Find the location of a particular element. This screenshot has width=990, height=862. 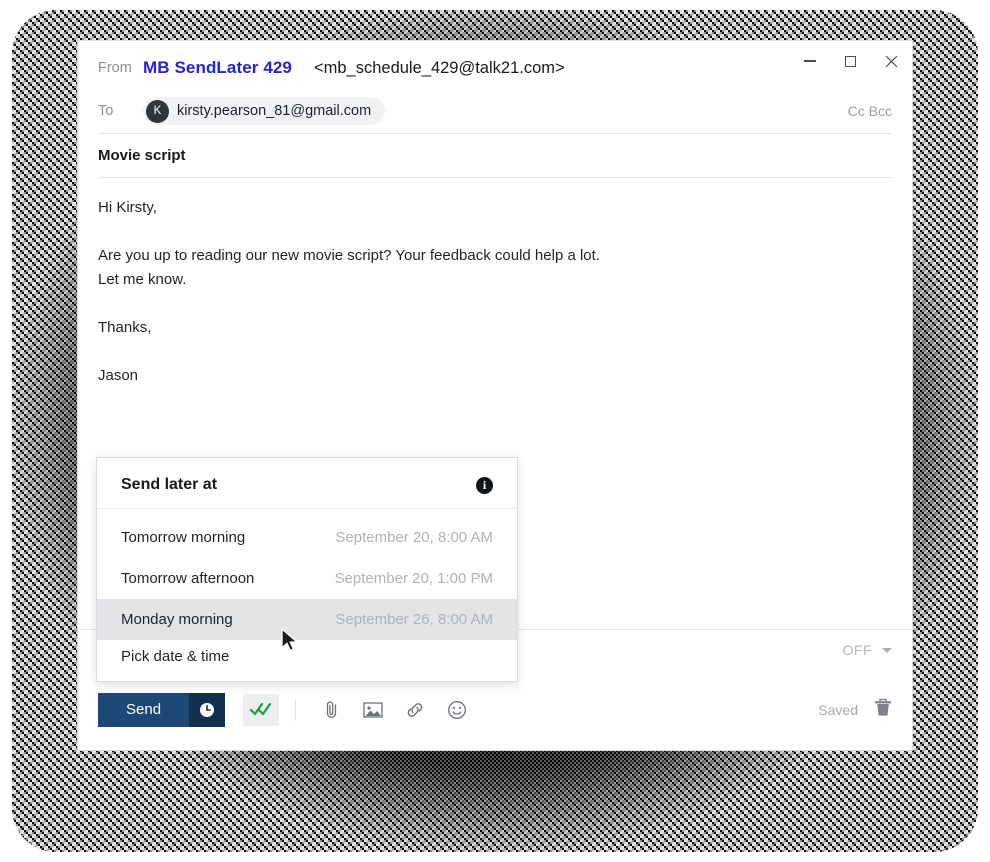

info-icon: i is located at coordinates (484, 485).